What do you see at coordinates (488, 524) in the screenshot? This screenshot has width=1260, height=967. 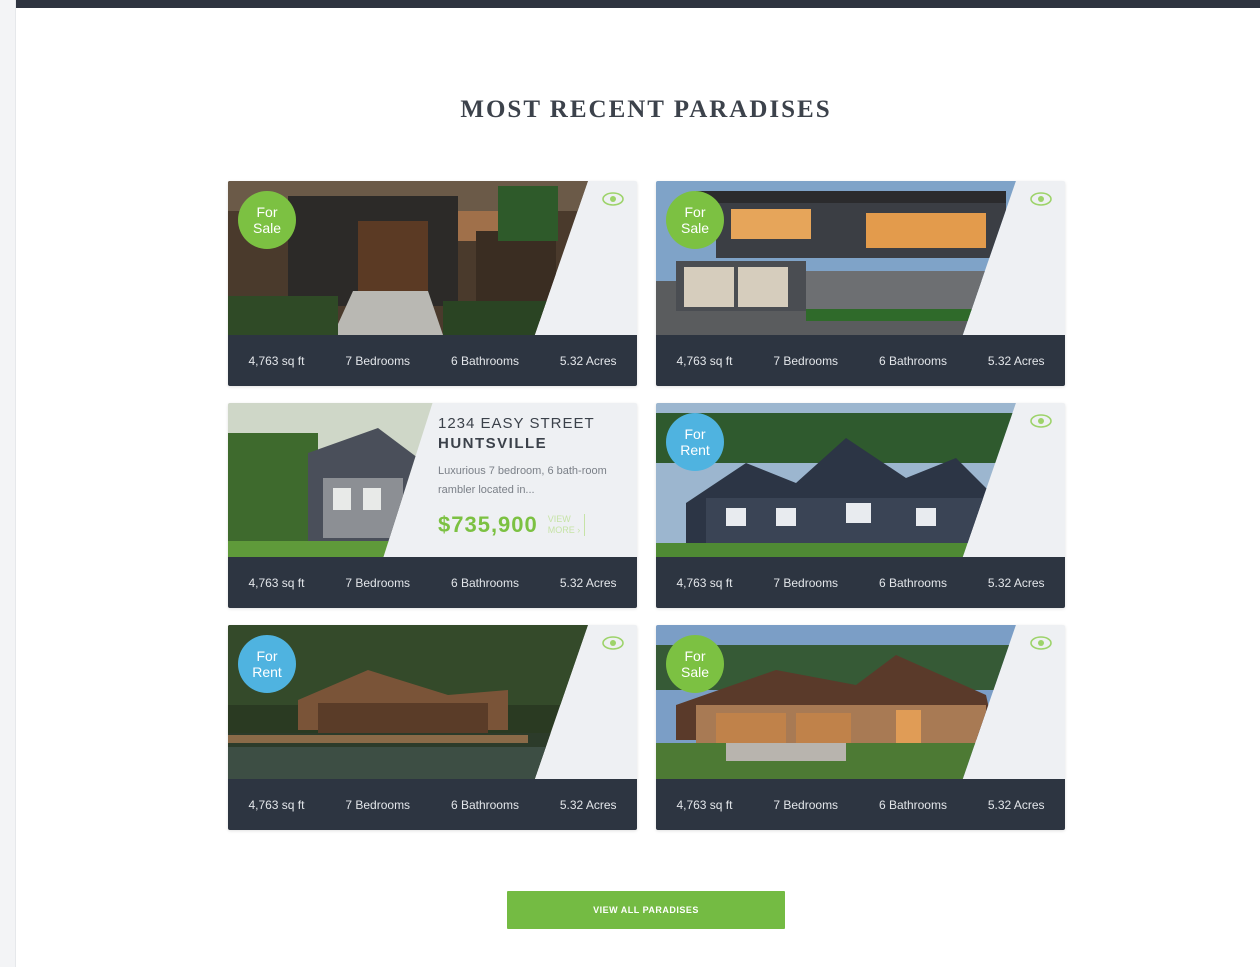 I see `listing-price: $735,900` at bounding box center [488, 524].